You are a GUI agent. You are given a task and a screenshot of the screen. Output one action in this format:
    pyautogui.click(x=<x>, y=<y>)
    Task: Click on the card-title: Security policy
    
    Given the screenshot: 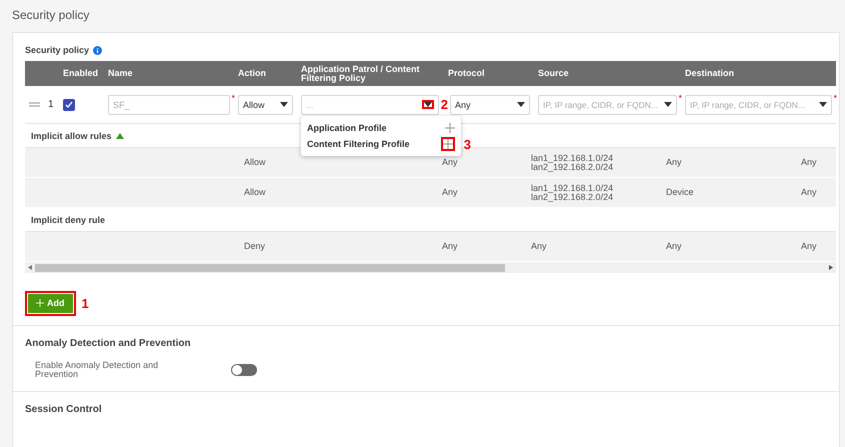 What is the action you would take?
    pyautogui.click(x=57, y=50)
    